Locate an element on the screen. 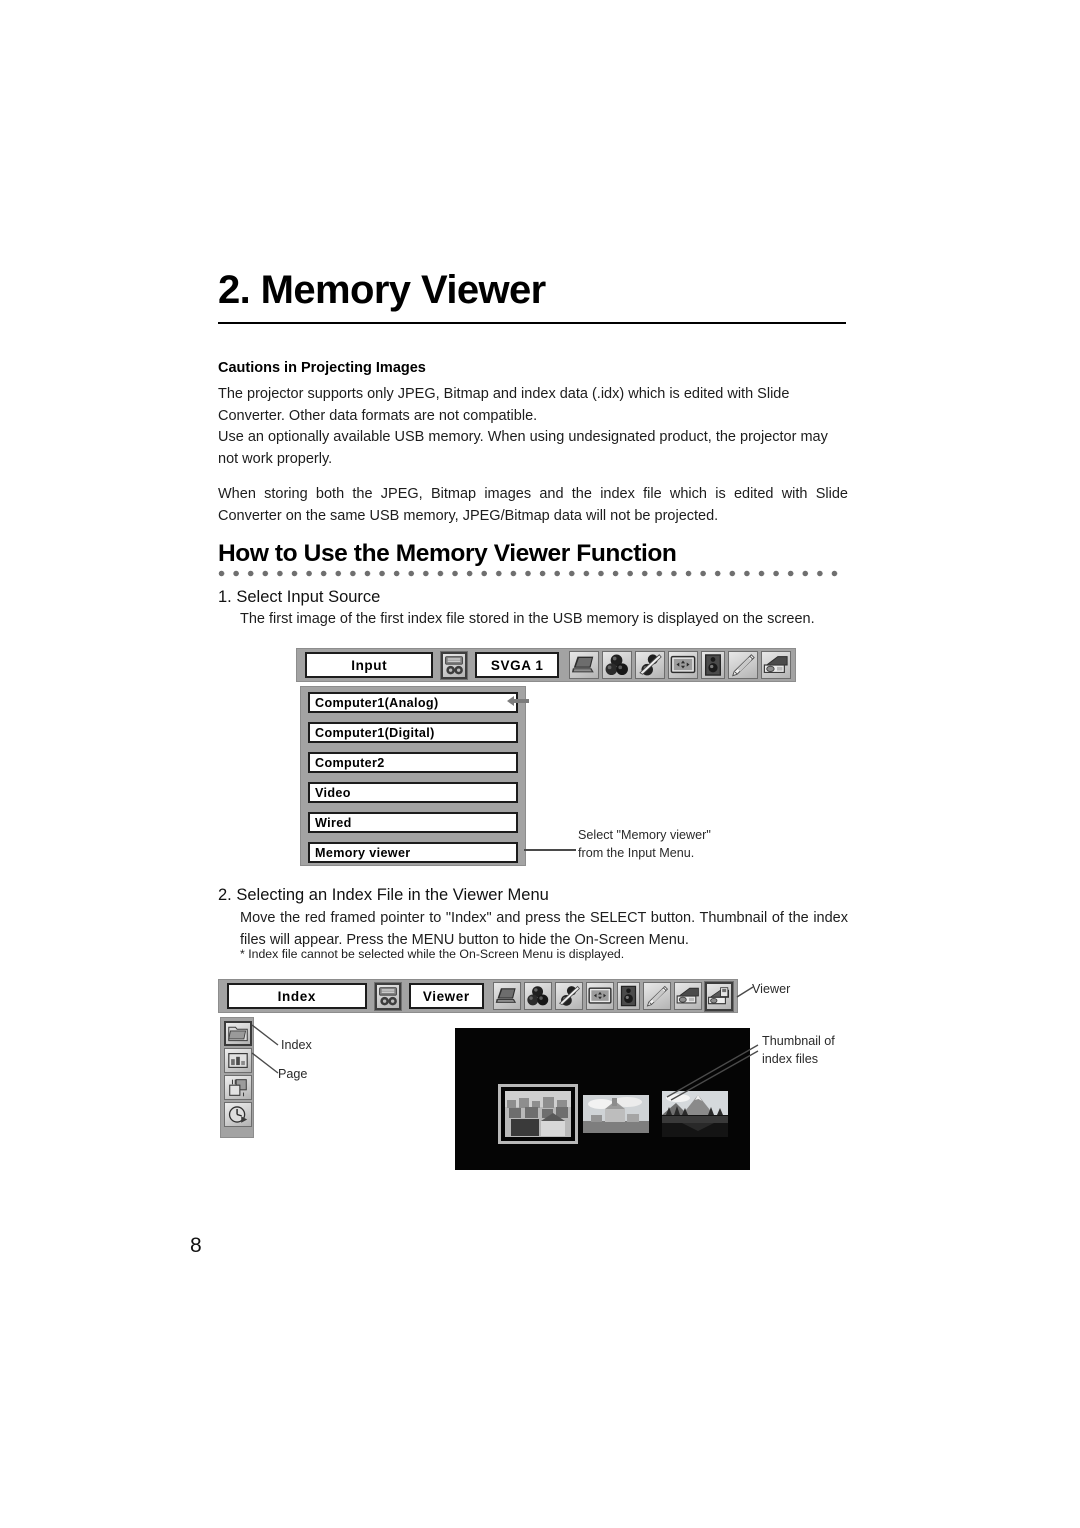  slide-transition-icon is located at coordinates (238, 1087).